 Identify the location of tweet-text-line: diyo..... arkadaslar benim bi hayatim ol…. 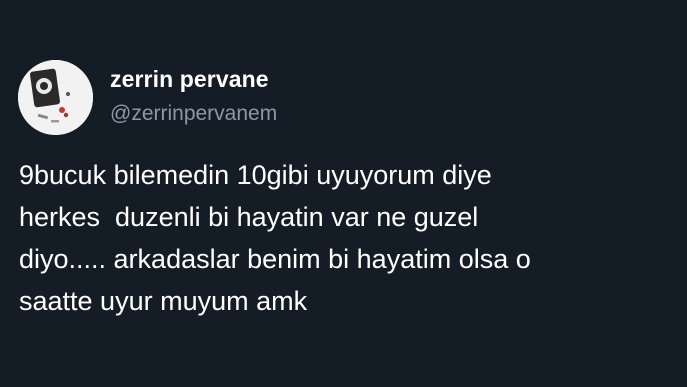
(275, 259).